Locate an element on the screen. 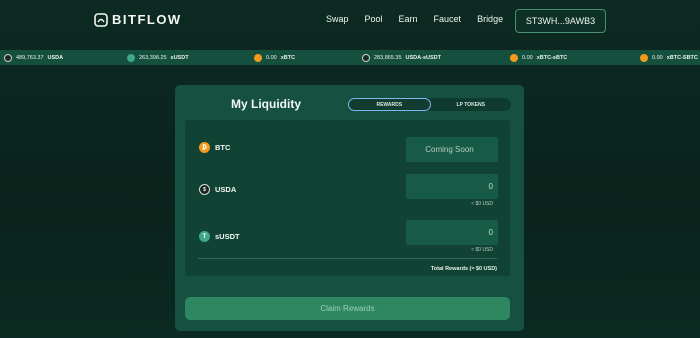 This screenshot has width=700, height=338. reward-row-susdt: T sUSDT is located at coordinates (219, 236).